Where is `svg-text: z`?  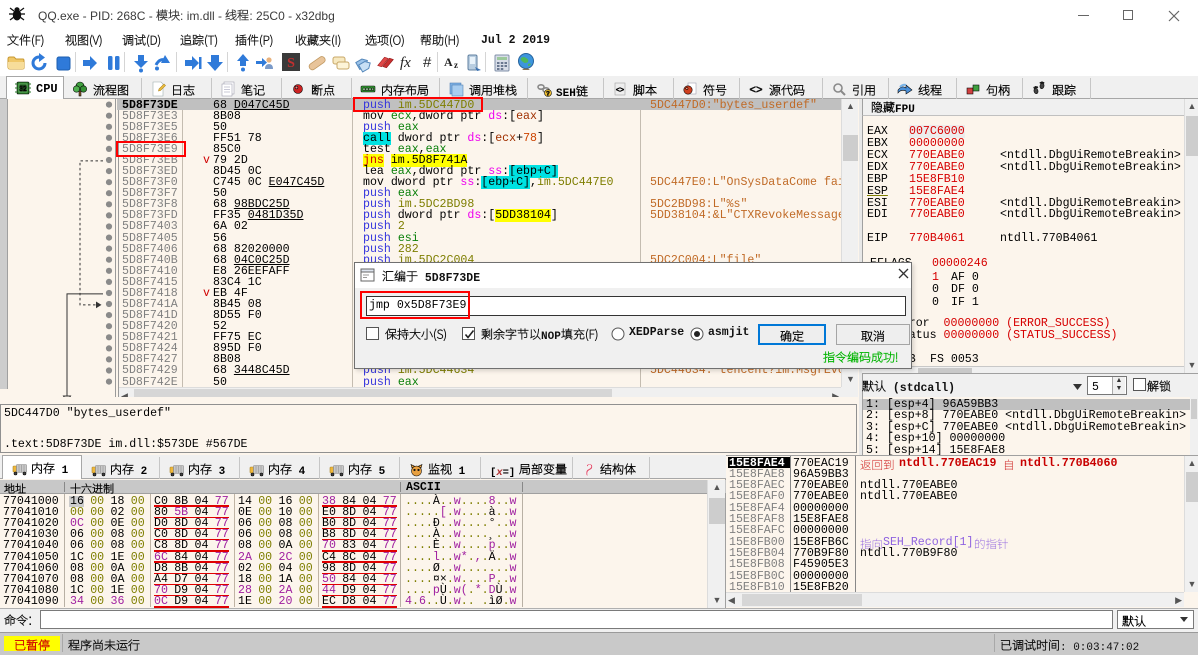
svg-text: z is located at coordinates (456, 65).